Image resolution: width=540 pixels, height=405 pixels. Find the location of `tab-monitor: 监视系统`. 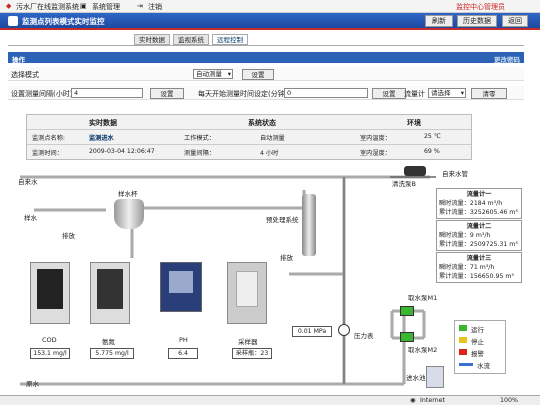

tab-monitor: 监视系统 is located at coordinates (191, 39).